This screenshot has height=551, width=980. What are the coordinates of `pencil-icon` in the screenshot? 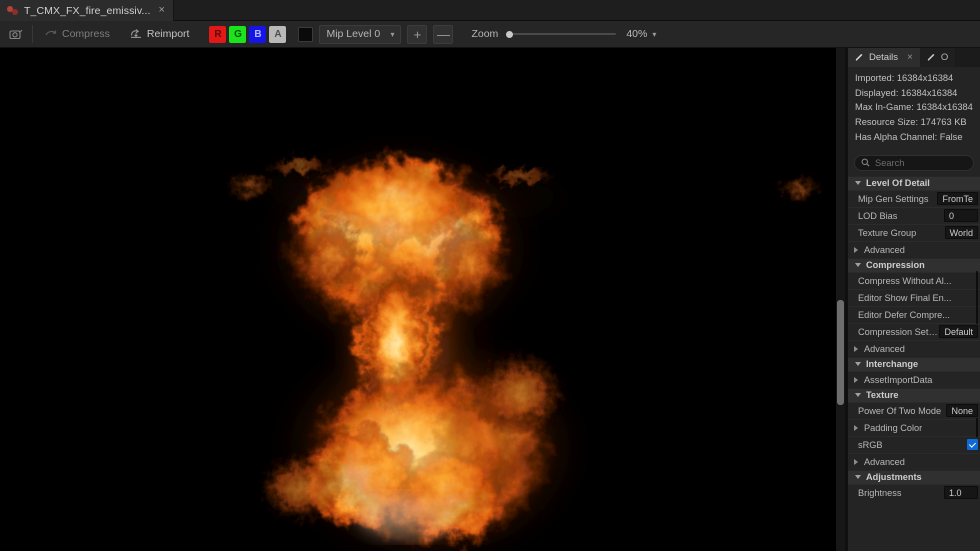 It's located at (931, 57).